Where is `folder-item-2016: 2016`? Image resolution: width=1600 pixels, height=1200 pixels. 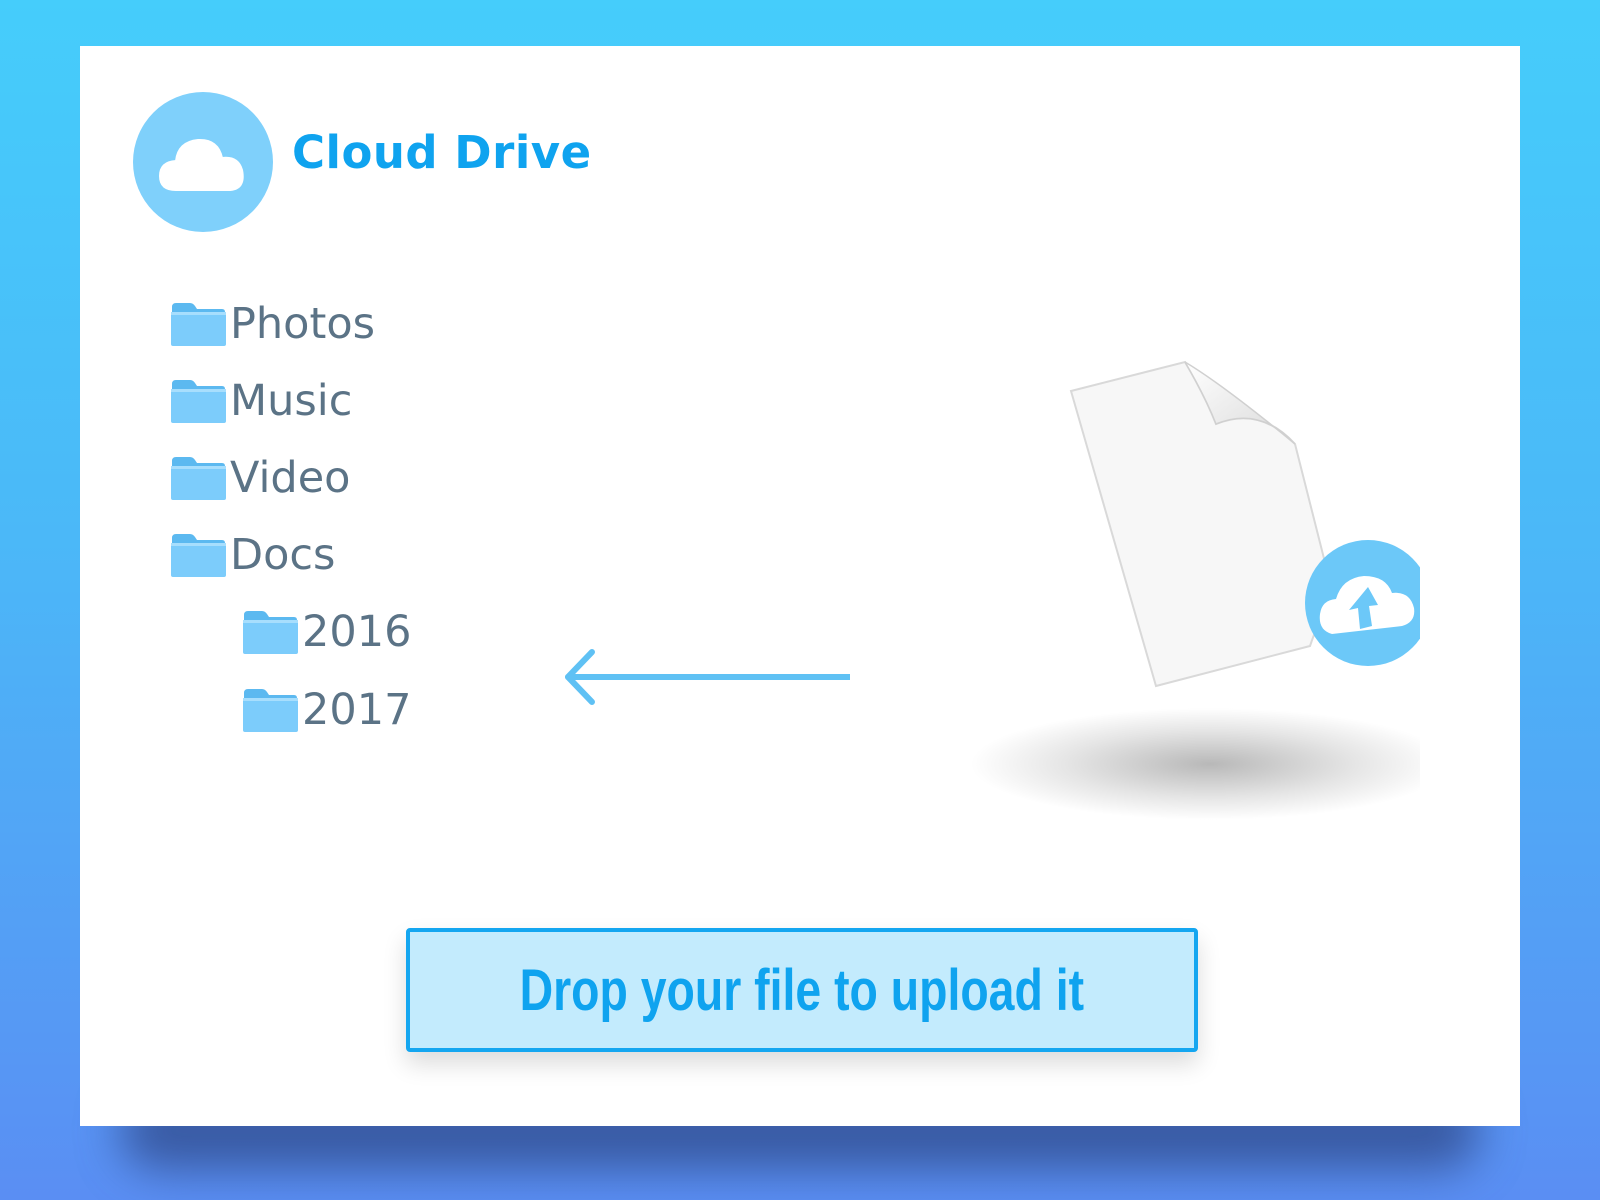
folder-item-2016: 2016 is located at coordinates (326, 632).